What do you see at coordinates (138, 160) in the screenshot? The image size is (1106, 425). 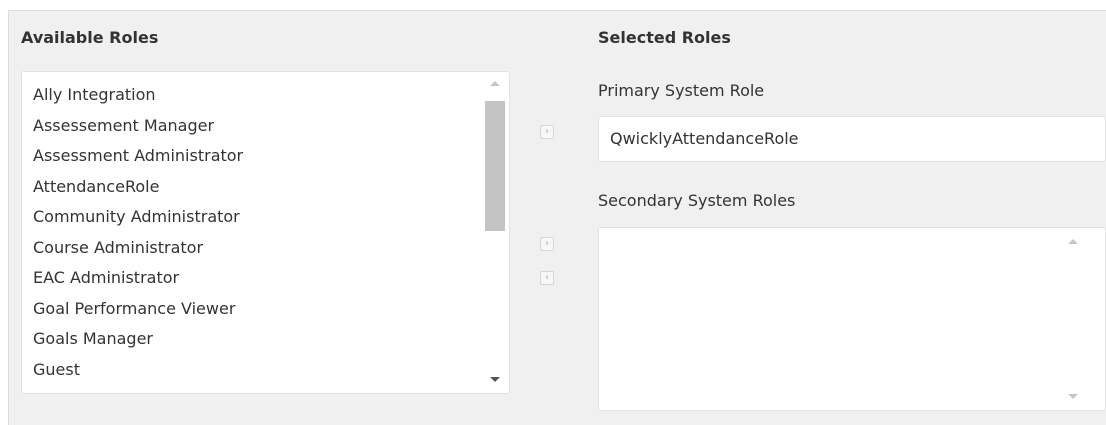 I see `list-item-assessment-administrator: Assessment Administrator` at bounding box center [138, 160].